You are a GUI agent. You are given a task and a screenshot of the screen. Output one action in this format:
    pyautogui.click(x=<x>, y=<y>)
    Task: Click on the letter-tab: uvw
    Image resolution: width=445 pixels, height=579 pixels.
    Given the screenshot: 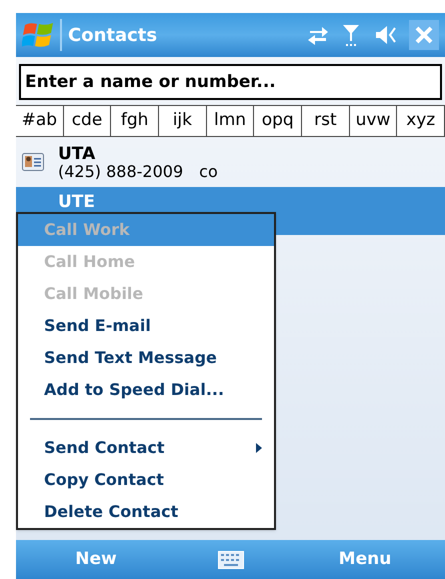 What is the action you would take?
    pyautogui.click(x=374, y=121)
    